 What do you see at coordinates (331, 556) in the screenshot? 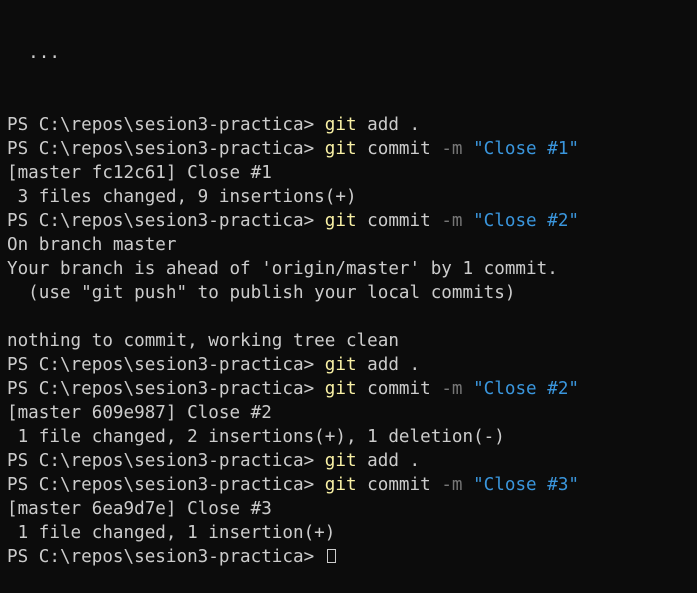
I see `text-cursor-icon` at bounding box center [331, 556].